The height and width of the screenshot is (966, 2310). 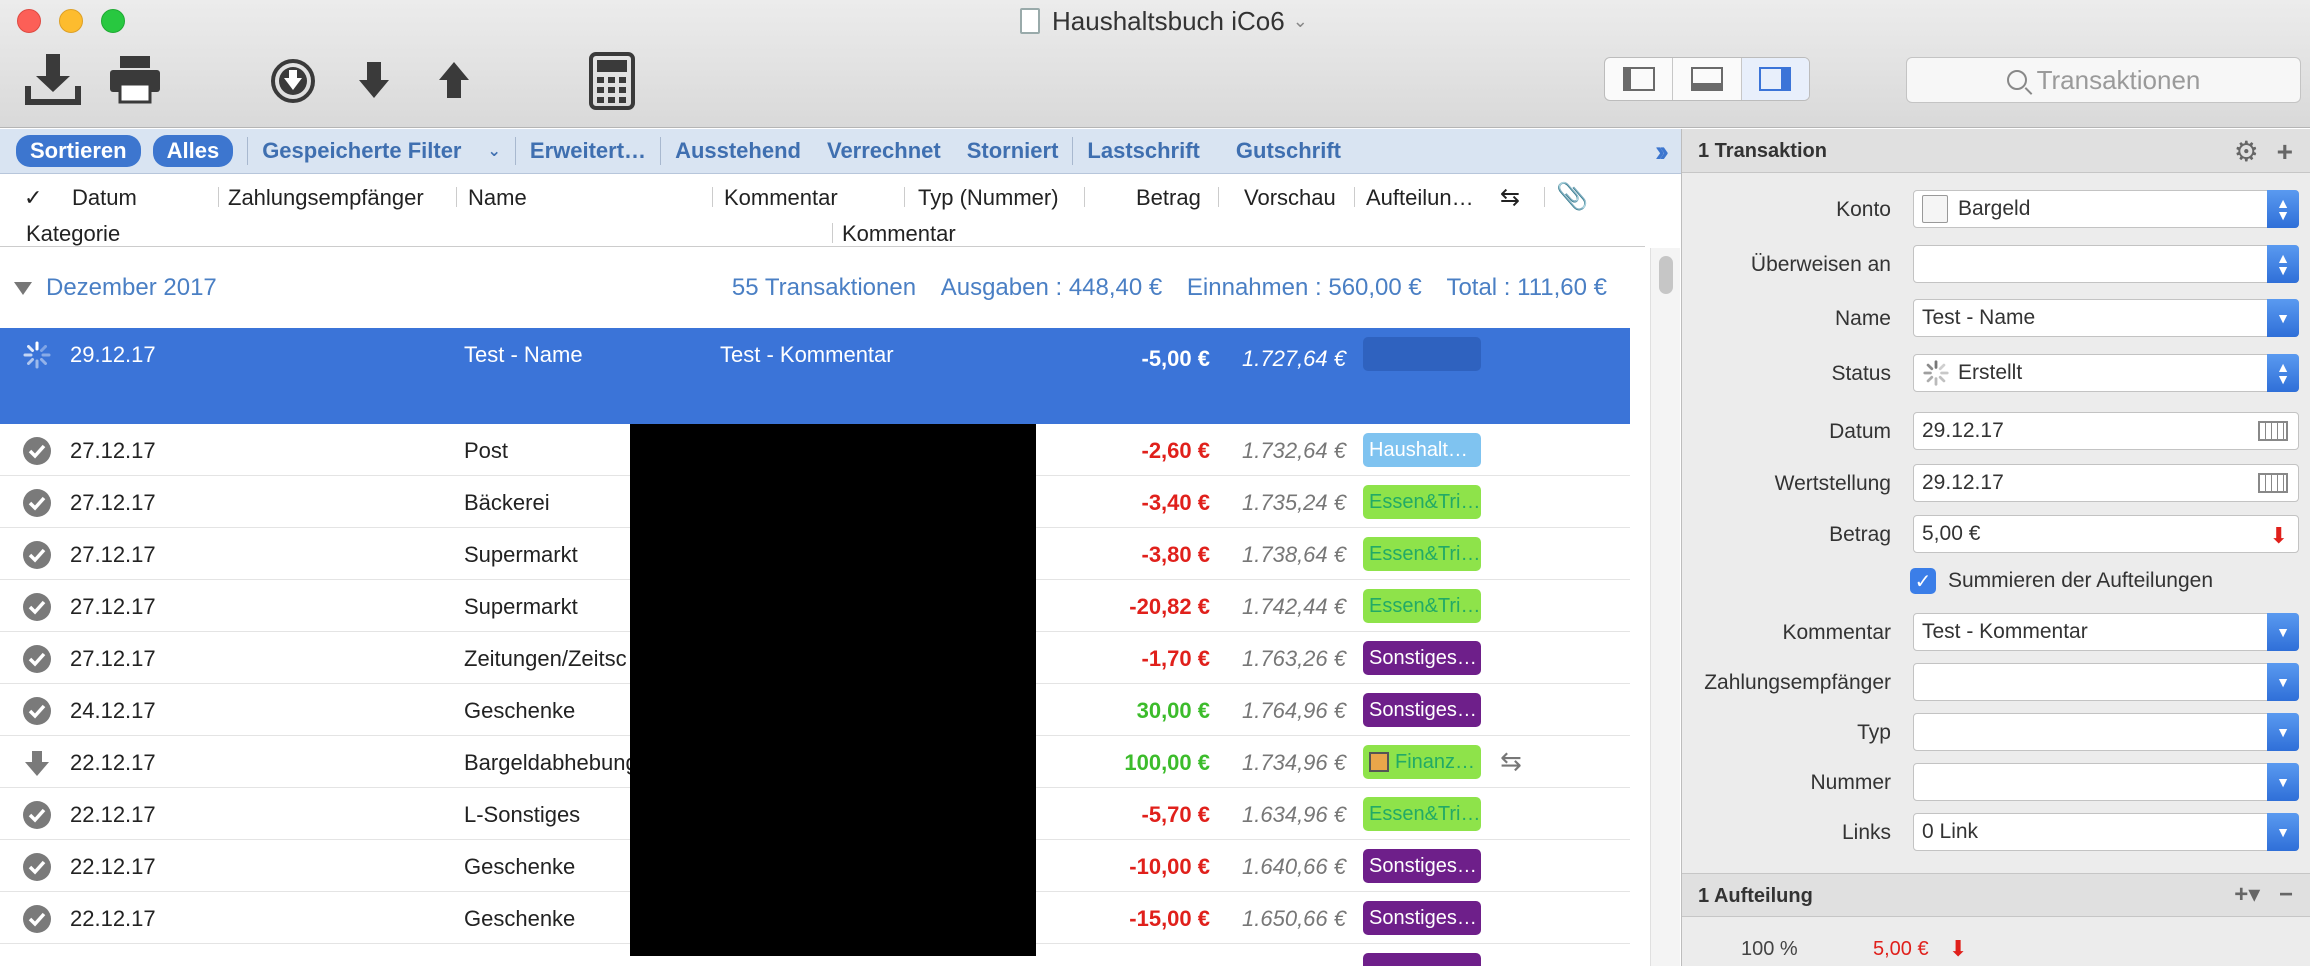 I want to click on vertical-scrollbar, so click(x=1665, y=607).